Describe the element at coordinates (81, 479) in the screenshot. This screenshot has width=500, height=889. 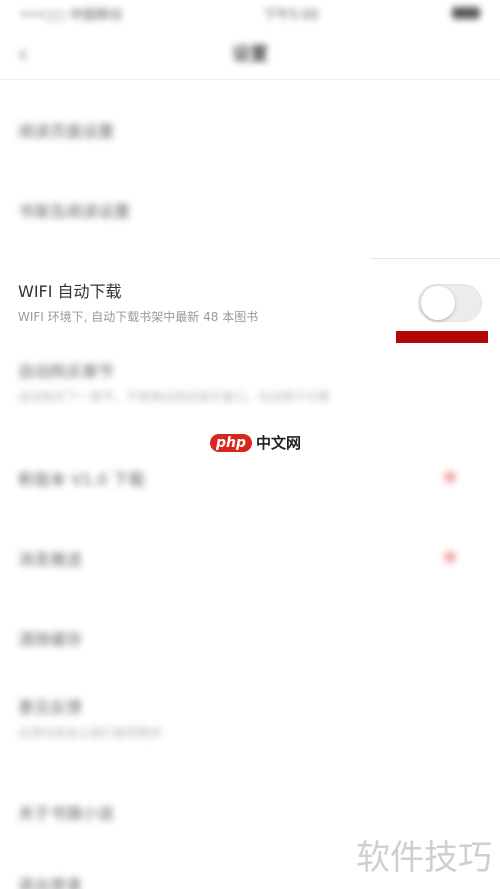
I see `row-title: 新版本 V1.0 下载` at that location.